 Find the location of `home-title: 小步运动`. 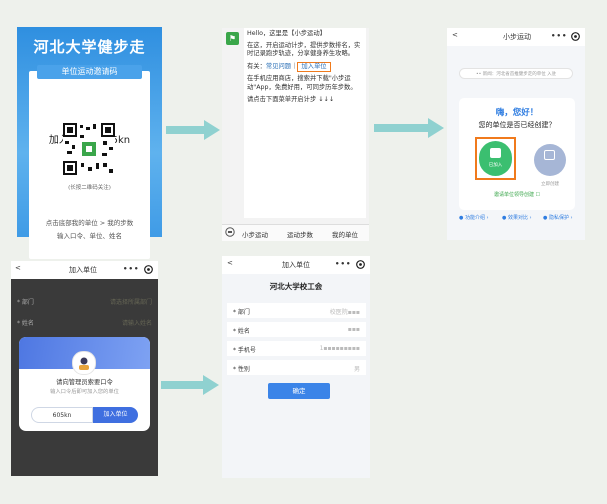

home-title: 小步运动 is located at coordinates (517, 37).